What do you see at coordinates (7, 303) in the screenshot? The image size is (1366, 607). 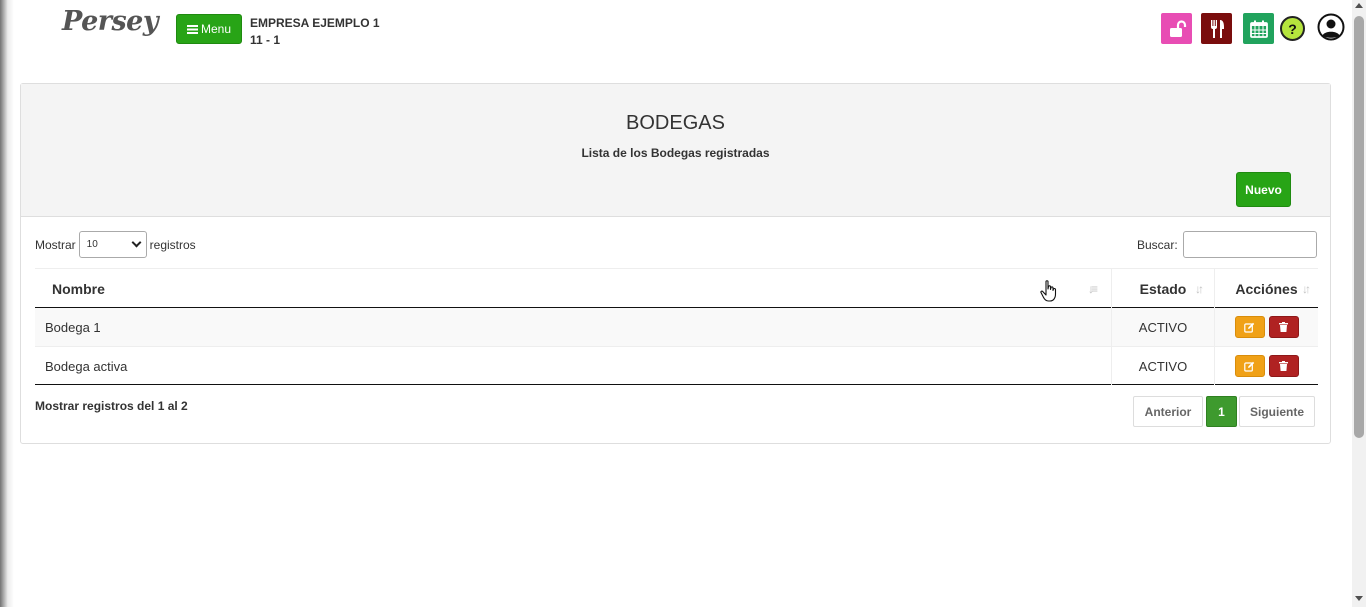 I see `window-edge-shadow` at bounding box center [7, 303].